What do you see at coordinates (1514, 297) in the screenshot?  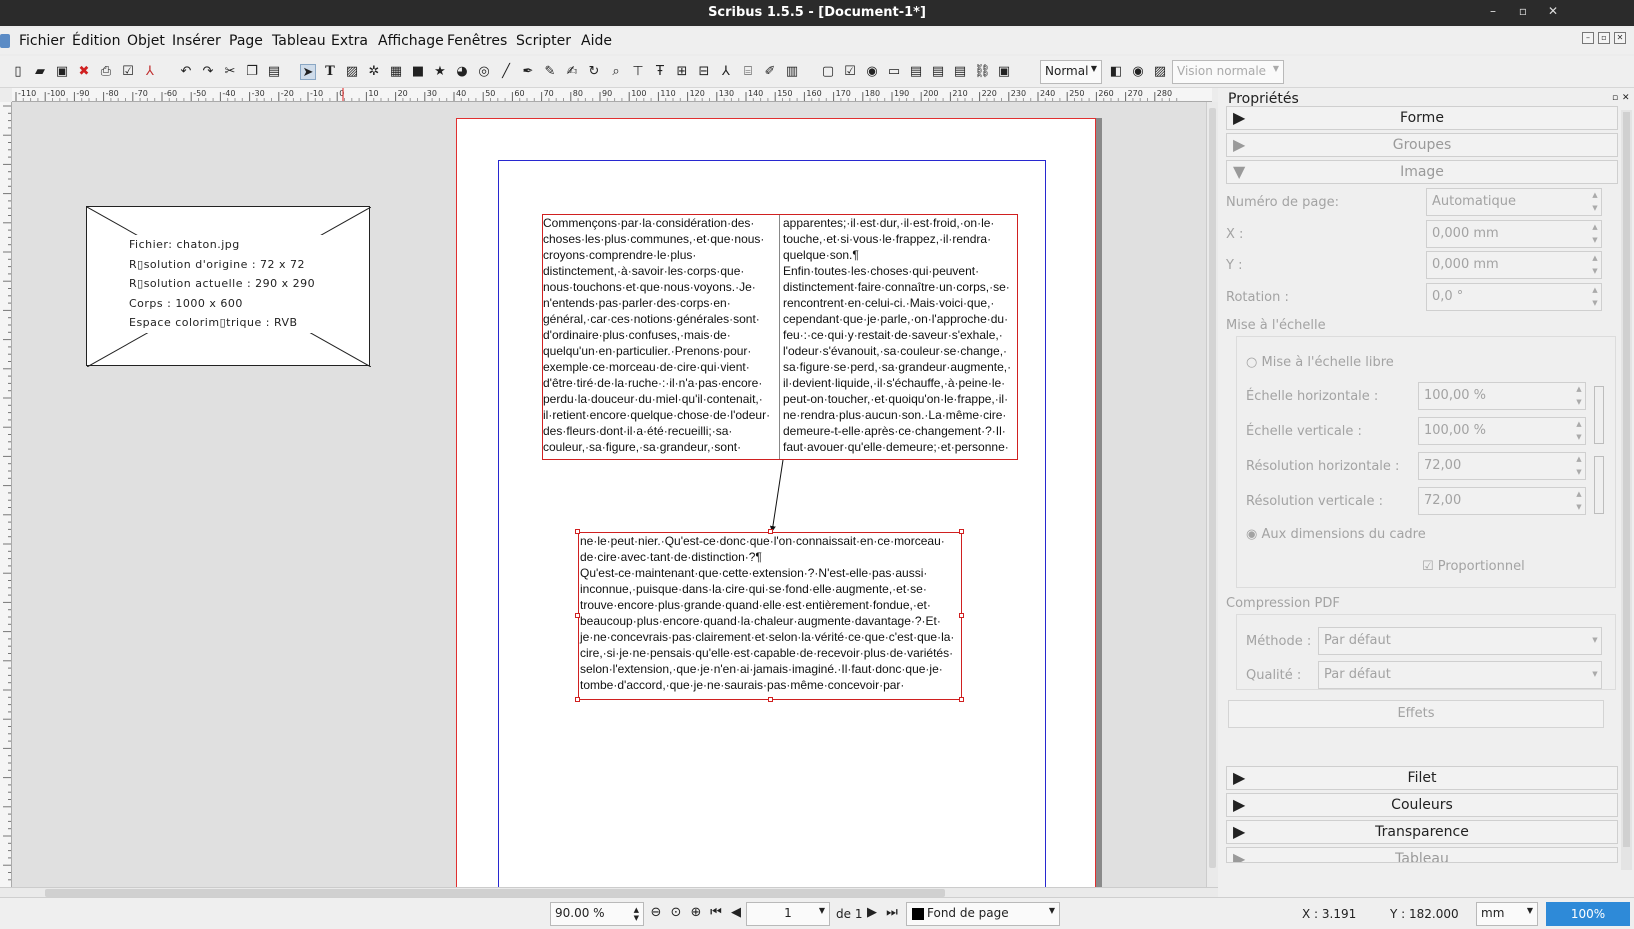 I see `rotation-field: 0,0 ° ▲ ▼` at bounding box center [1514, 297].